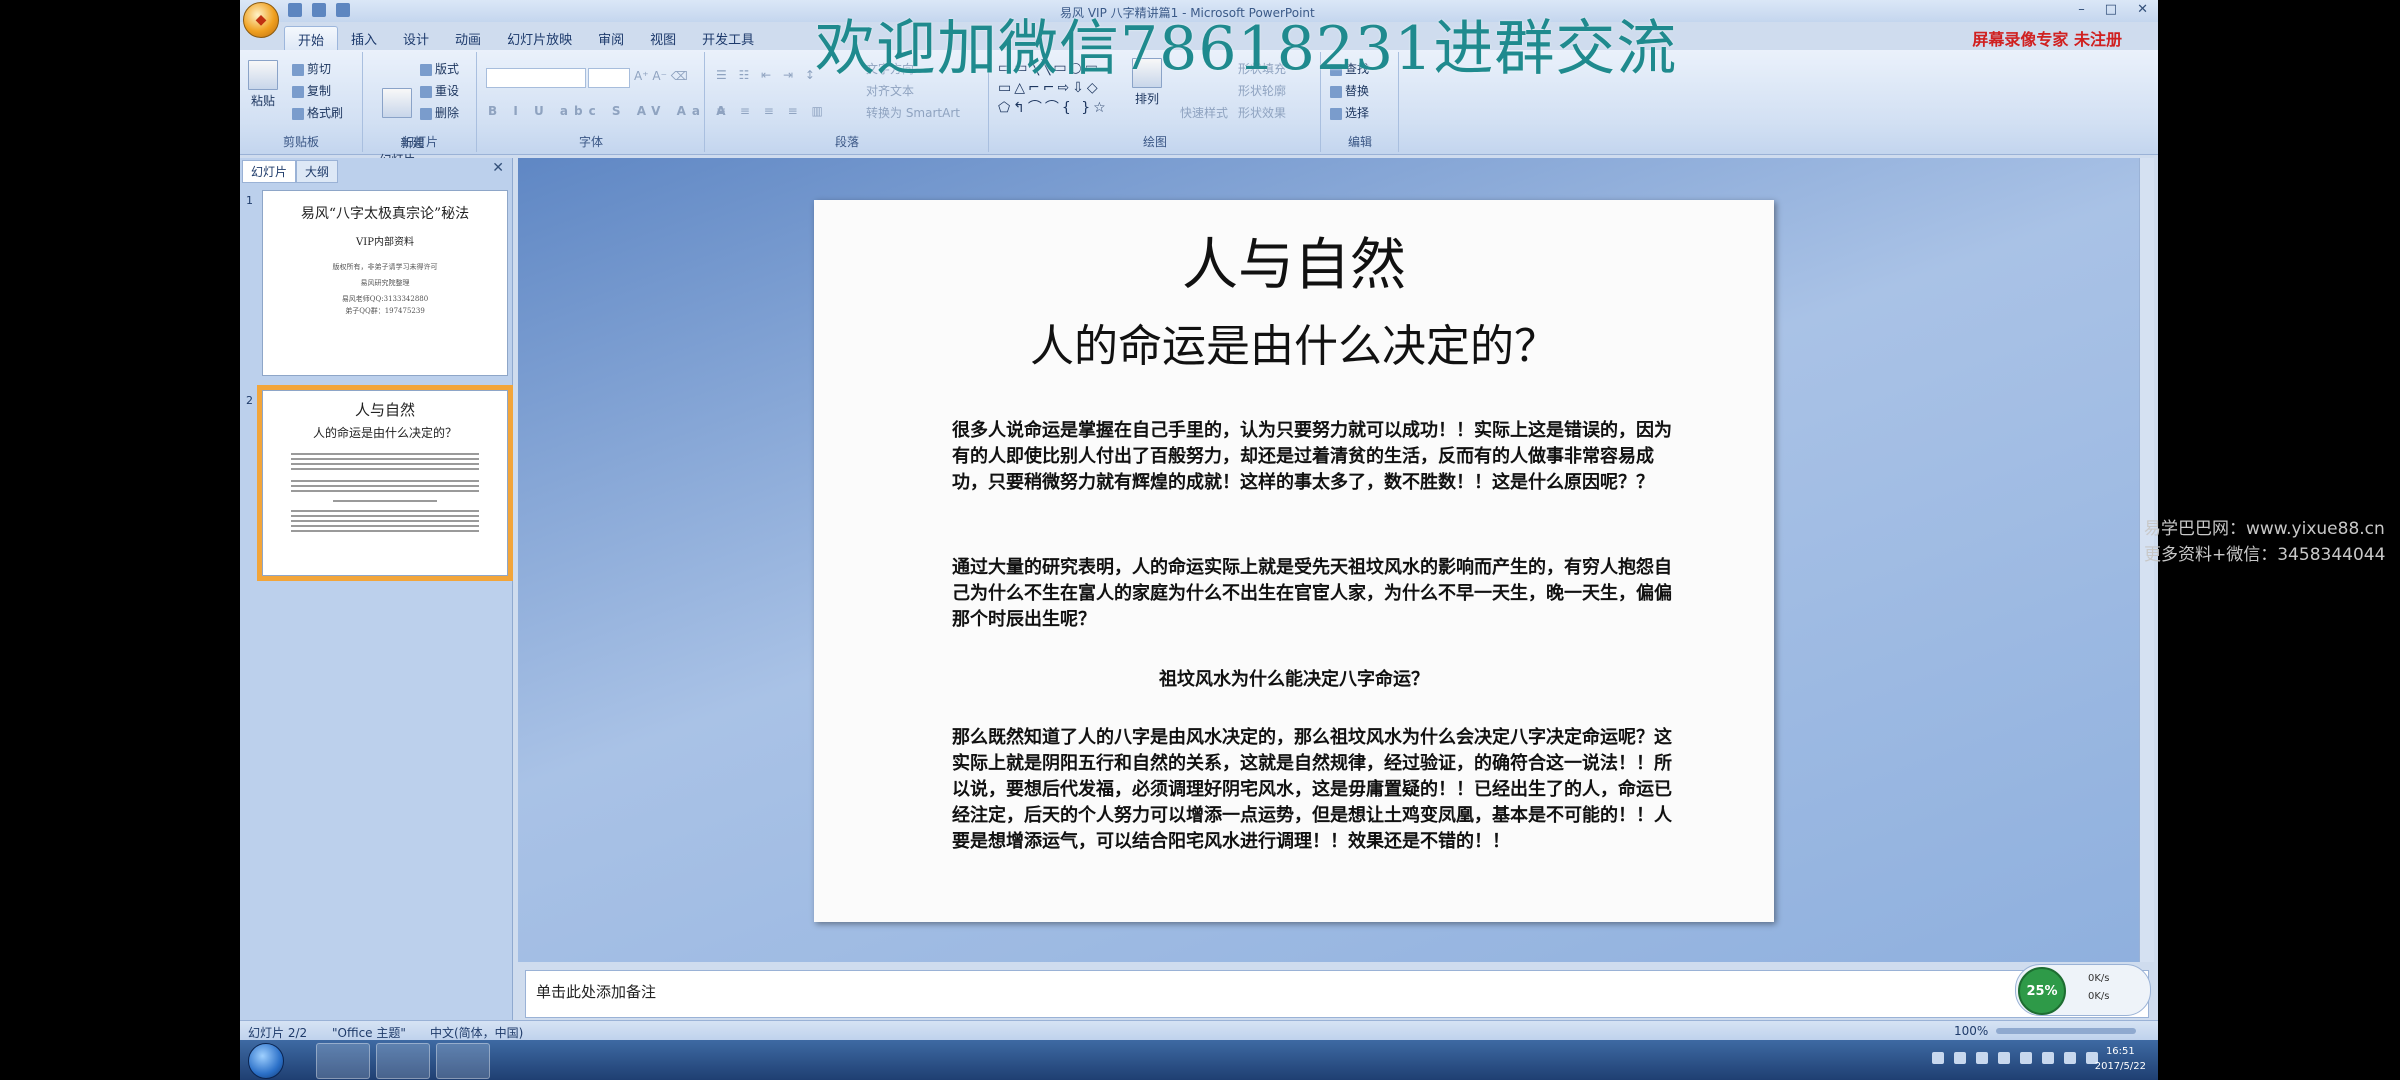 This screenshot has height=1080, width=2400. I want to click on thumb-text-lines, so click(385, 492).